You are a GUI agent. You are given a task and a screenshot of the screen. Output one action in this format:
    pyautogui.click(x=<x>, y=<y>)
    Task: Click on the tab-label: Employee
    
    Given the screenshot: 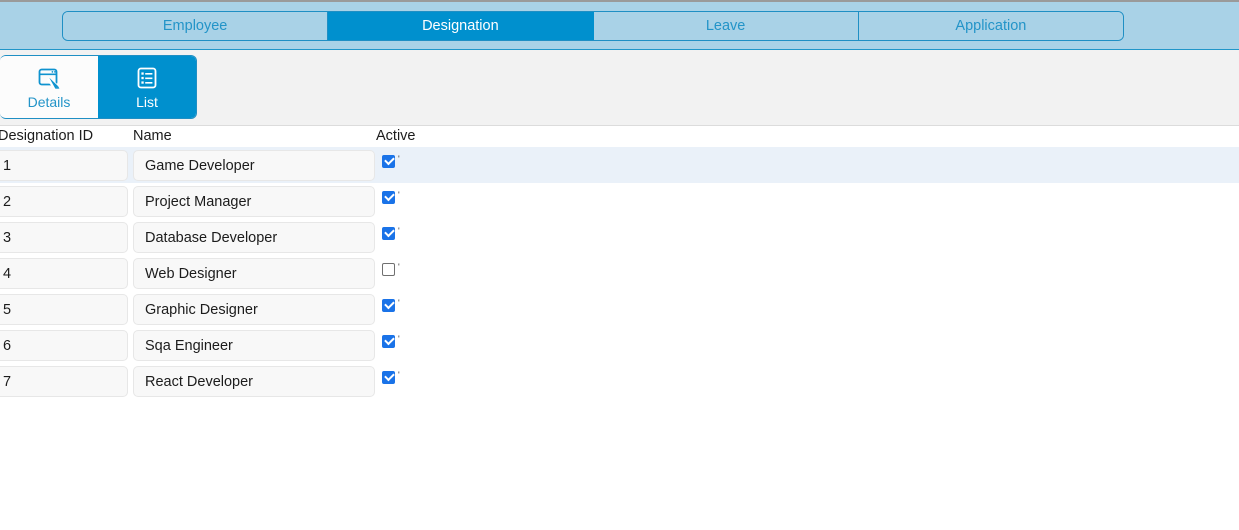 What is the action you would take?
    pyautogui.click(x=195, y=25)
    